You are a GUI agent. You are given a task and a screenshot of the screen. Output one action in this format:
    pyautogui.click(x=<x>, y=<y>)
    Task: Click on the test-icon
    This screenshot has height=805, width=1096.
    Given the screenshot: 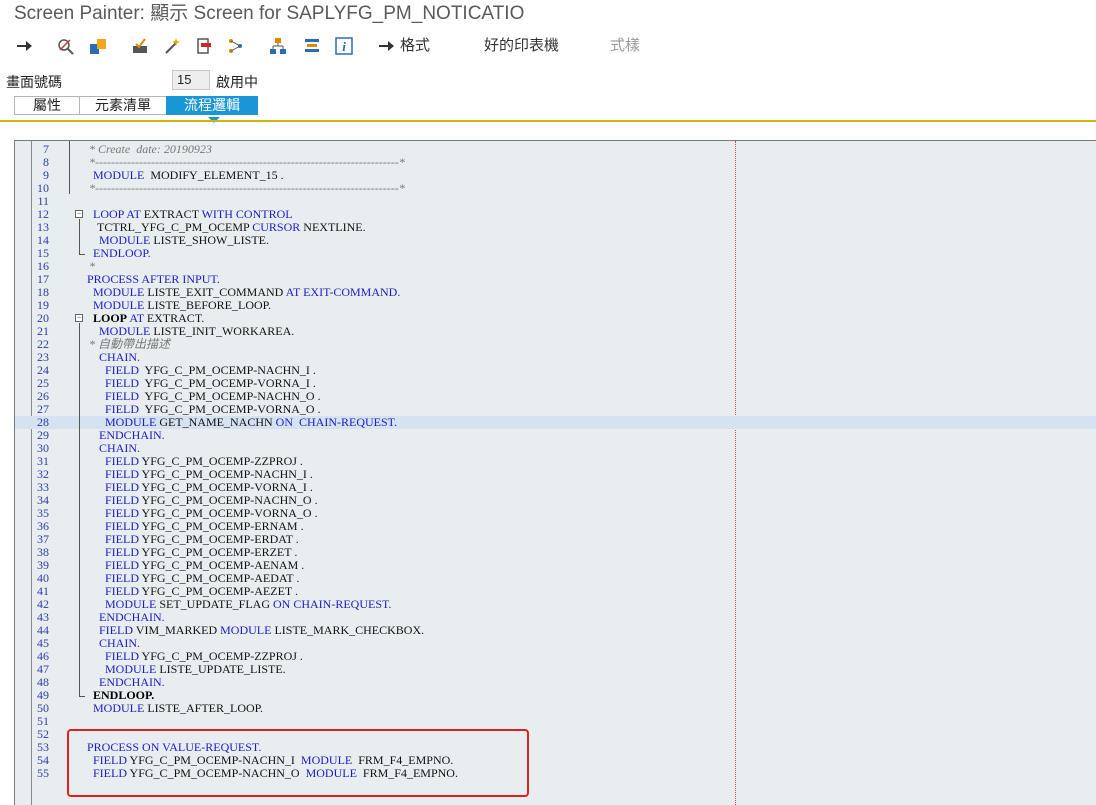 What is the action you would take?
    pyautogui.click(x=172, y=46)
    